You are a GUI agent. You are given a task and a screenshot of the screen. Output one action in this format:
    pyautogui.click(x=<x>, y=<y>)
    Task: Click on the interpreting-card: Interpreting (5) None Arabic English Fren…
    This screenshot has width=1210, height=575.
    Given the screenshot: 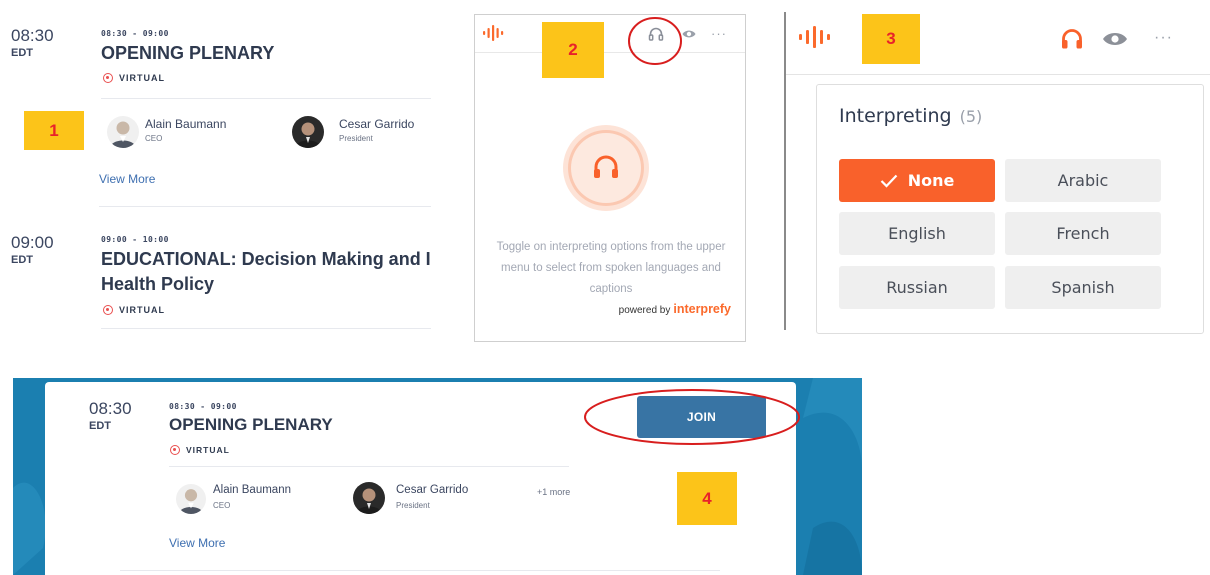 What is the action you would take?
    pyautogui.click(x=1010, y=209)
    